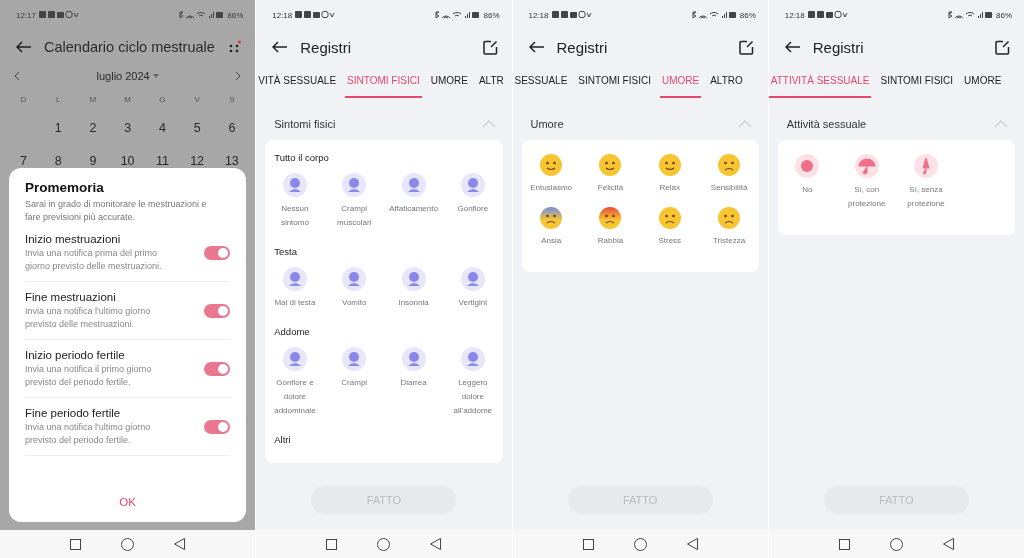 The image size is (1024, 558). I want to click on calendar-day: 6, so click(232, 128).